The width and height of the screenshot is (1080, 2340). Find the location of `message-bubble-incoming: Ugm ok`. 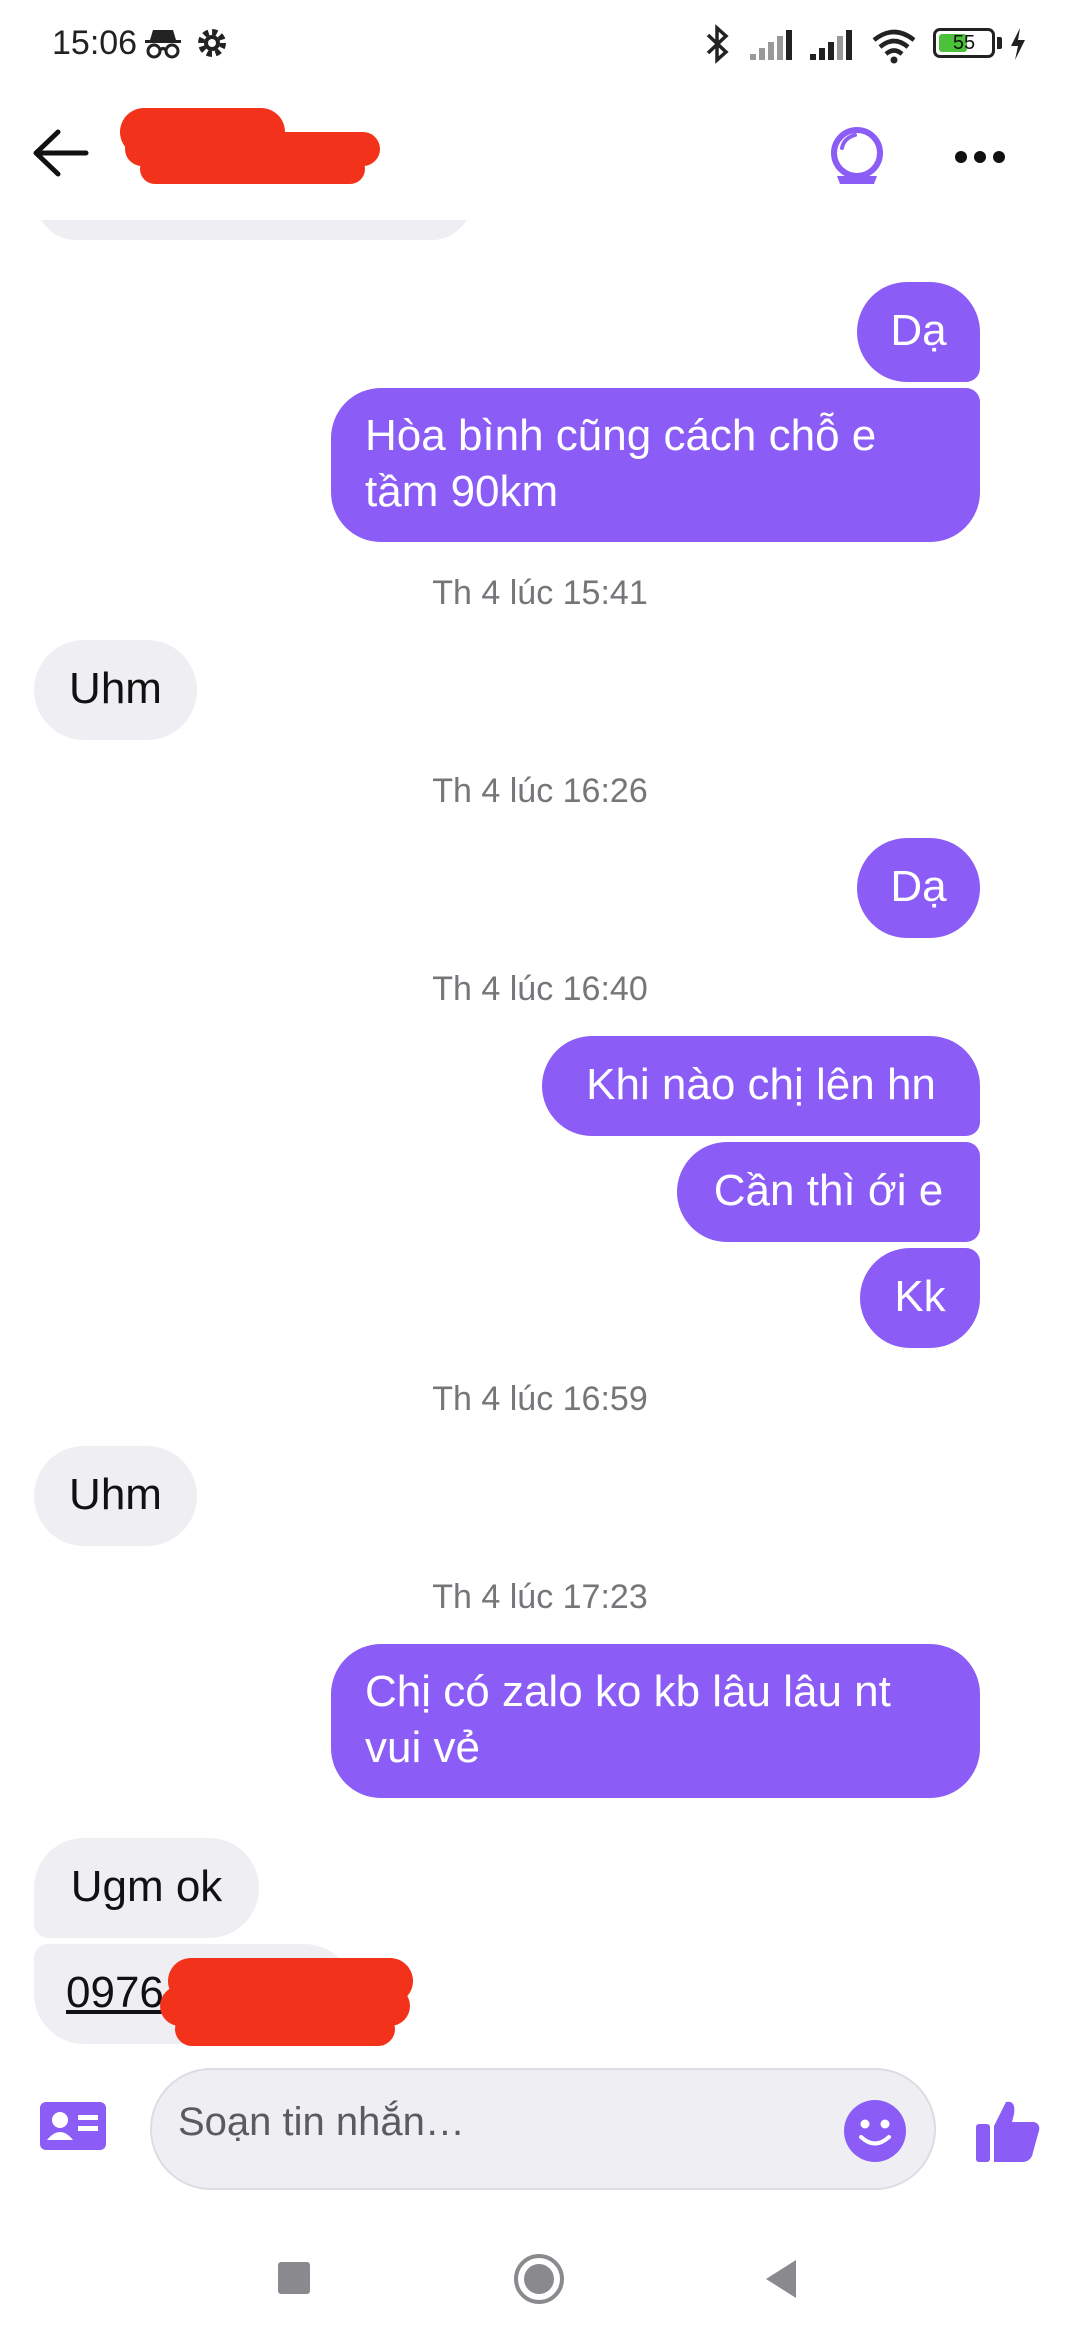

message-bubble-incoming: Ugm ok is located at coordinates (146, 1888).